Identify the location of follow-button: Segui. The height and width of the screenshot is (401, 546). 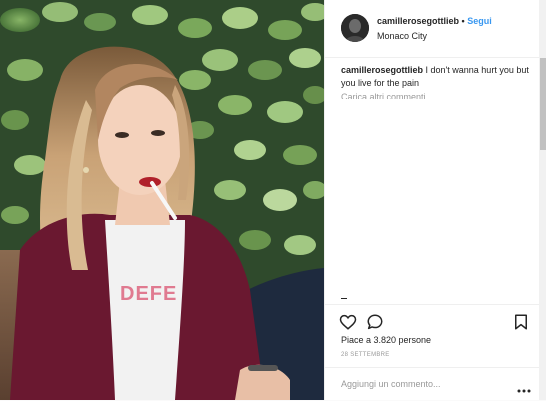
(479, 21).